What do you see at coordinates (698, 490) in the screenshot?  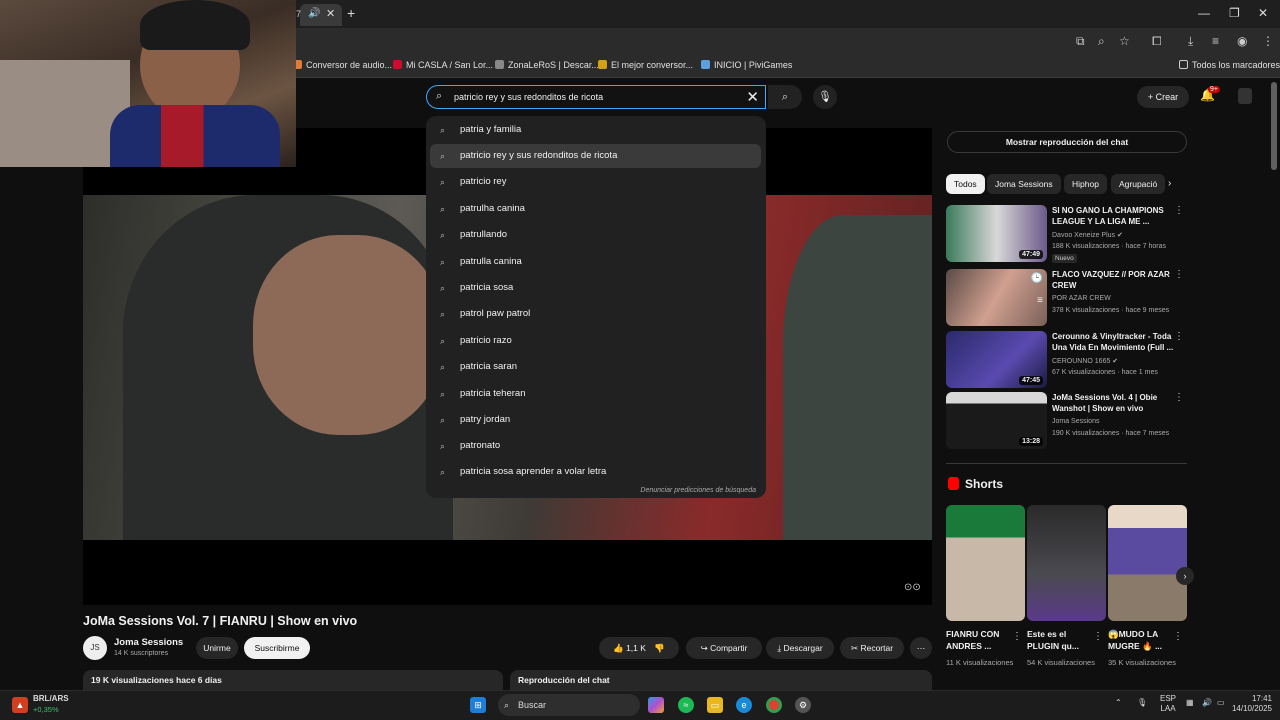 I see `report-predictions-link: Denunciar predicciones de búsqueda` at bounding box center [698, 490].